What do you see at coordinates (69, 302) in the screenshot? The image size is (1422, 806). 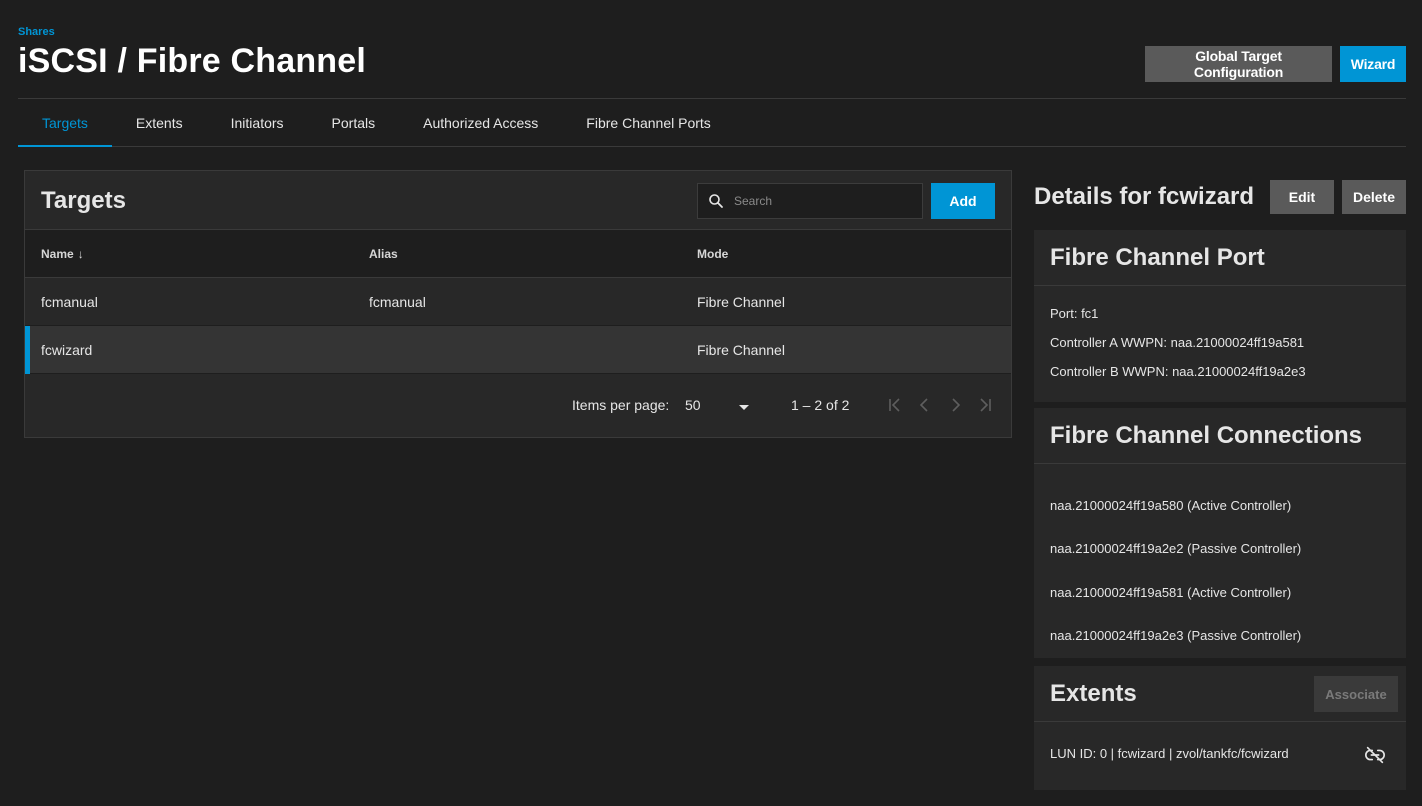 I see `cell-name: fcmanual` at bounding box center [69, 302].